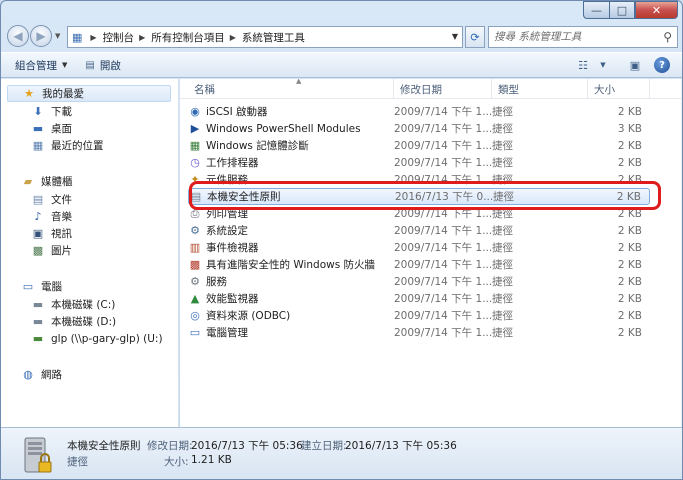  What do you see at coordinates (622, 10) in the screenshot?
I see `maximize-button: □` at bounding box center [622, 10].